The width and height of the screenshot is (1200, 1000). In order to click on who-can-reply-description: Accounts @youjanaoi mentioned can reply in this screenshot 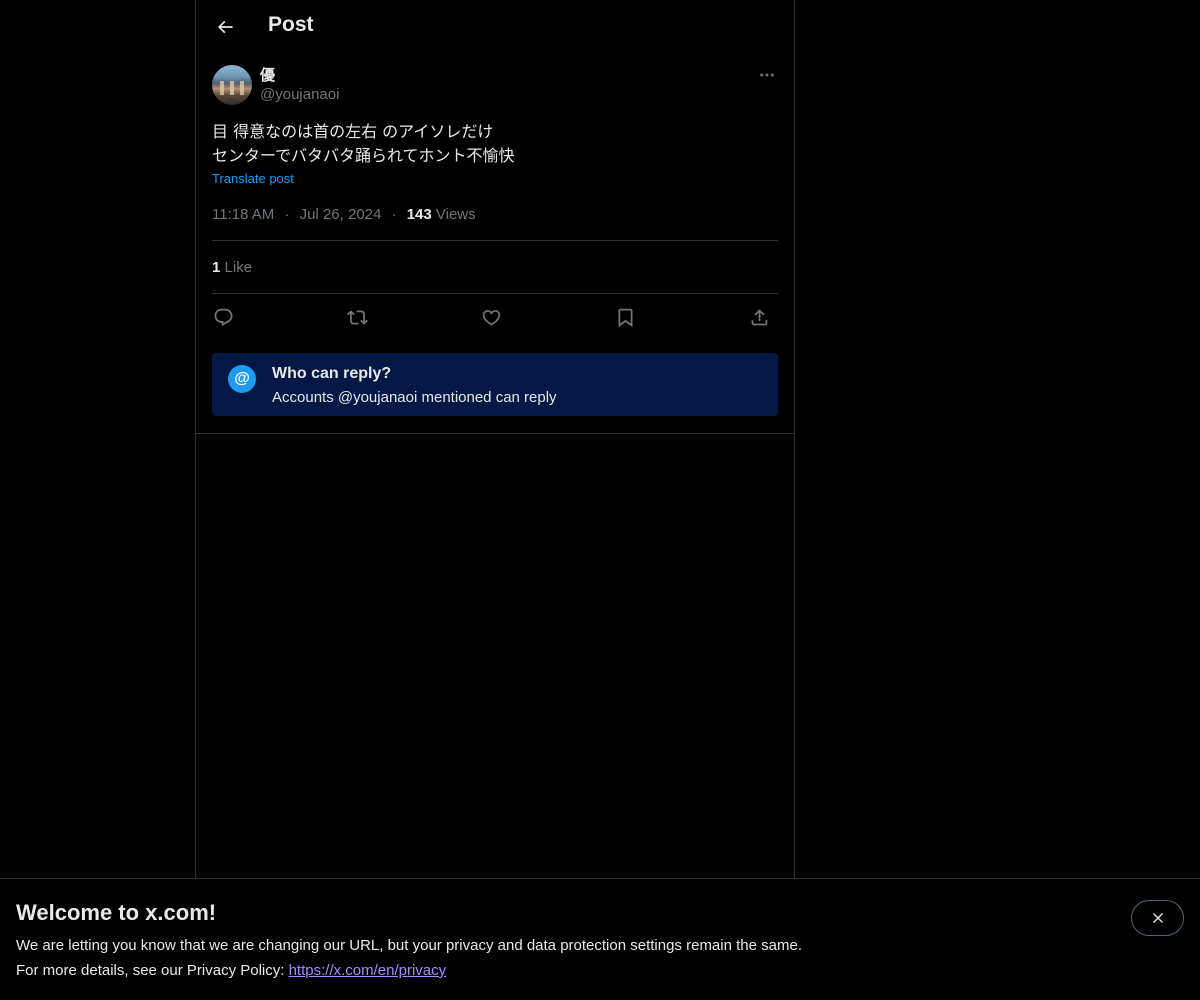, I will do `click(414, 397)`.